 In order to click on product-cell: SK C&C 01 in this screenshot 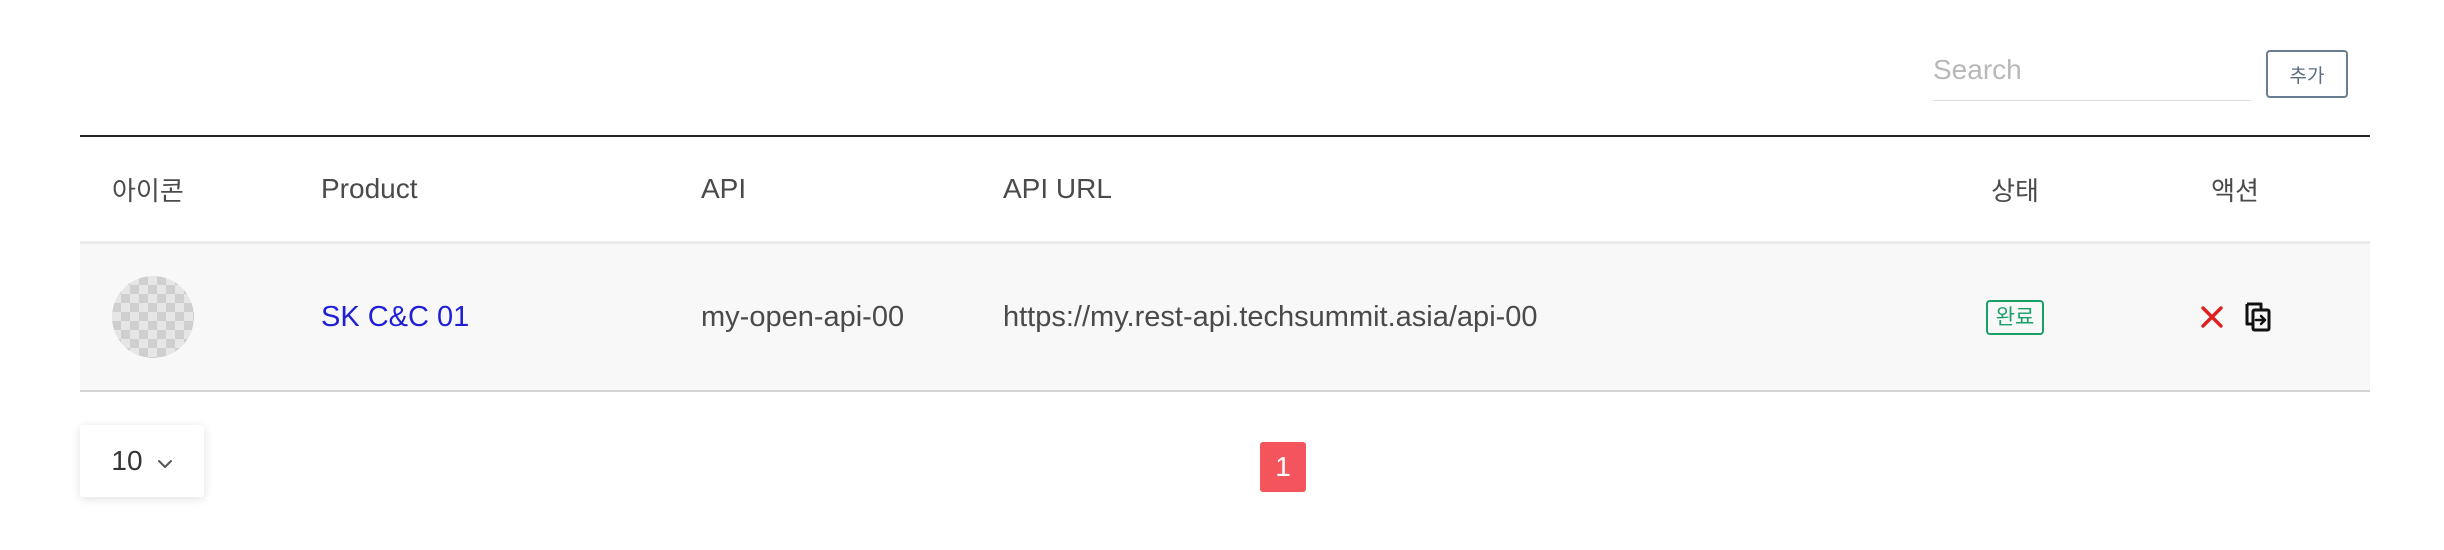, I will do `click(395, 317)`.